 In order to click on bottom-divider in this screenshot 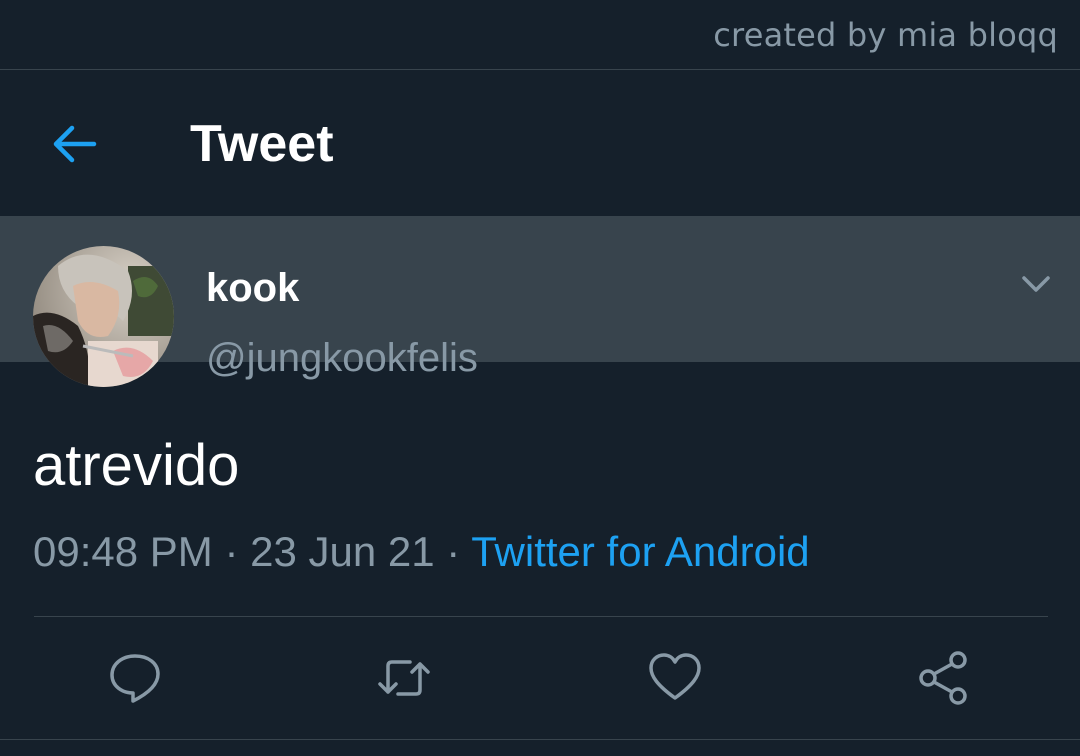, I will do `click(540, 739)`.